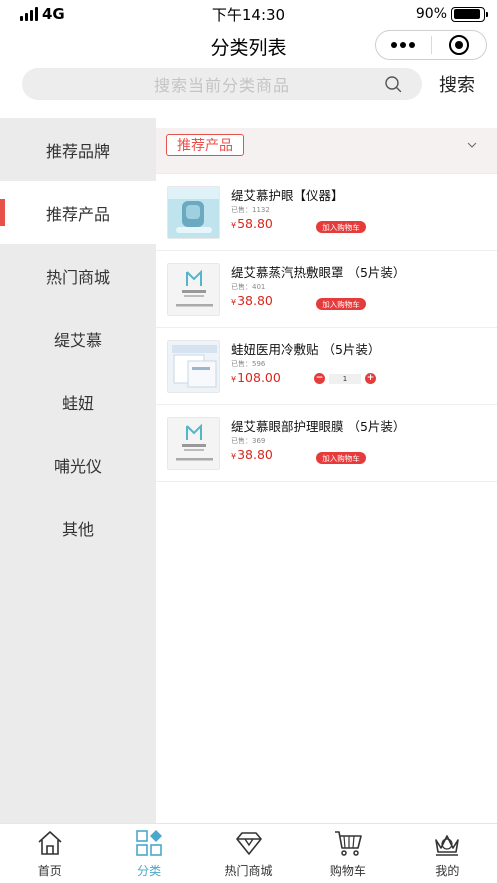 The image size is (497, 883). What do you see at coordinates (431, 14) in the screenshot?
I see `battery-percent: 90%` at bounding box center [431, 14].